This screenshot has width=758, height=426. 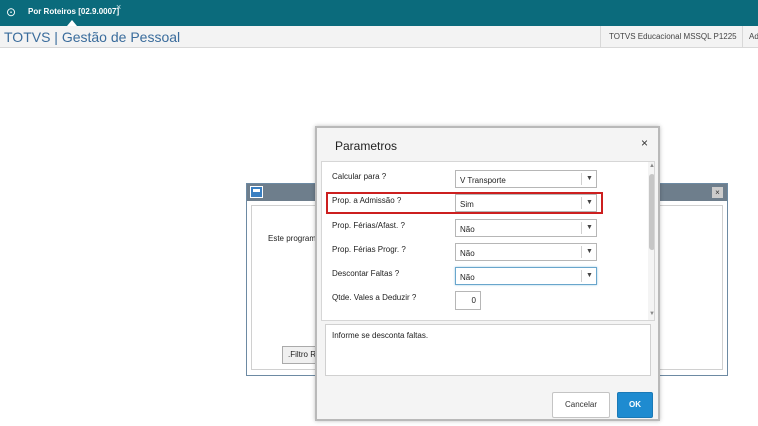 What do you see at coordinates (366, 146) in the screenshot?
I see `dialog-title: Parametros` at bounding box center [366, 146].